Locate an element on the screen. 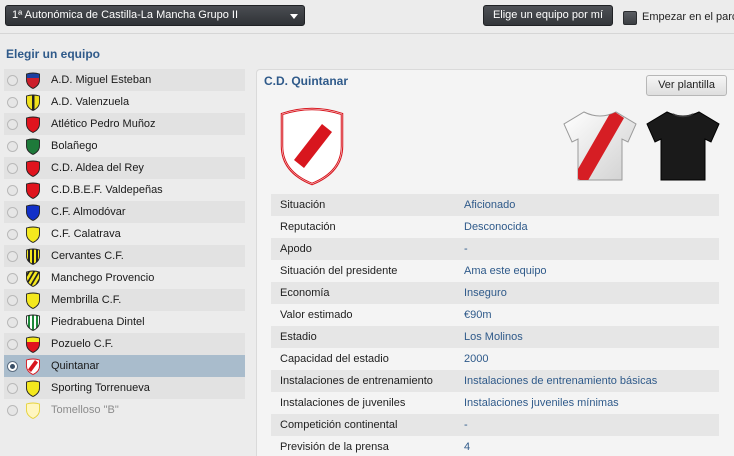  team-row: Sporting Torrenueva is located at coordinates (124, 388).